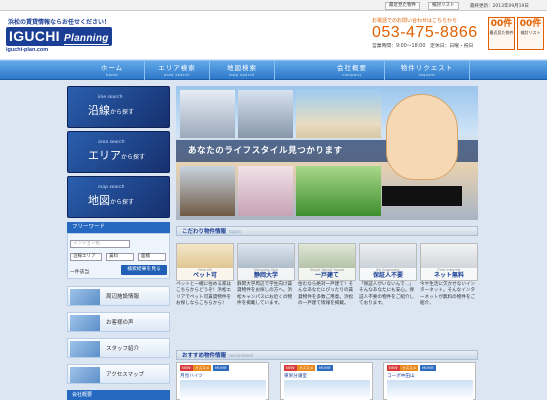  Describe the element at coordinates (205, 262) in the screenshot. I see `card-pets: Pets OK ペット可` at that location.